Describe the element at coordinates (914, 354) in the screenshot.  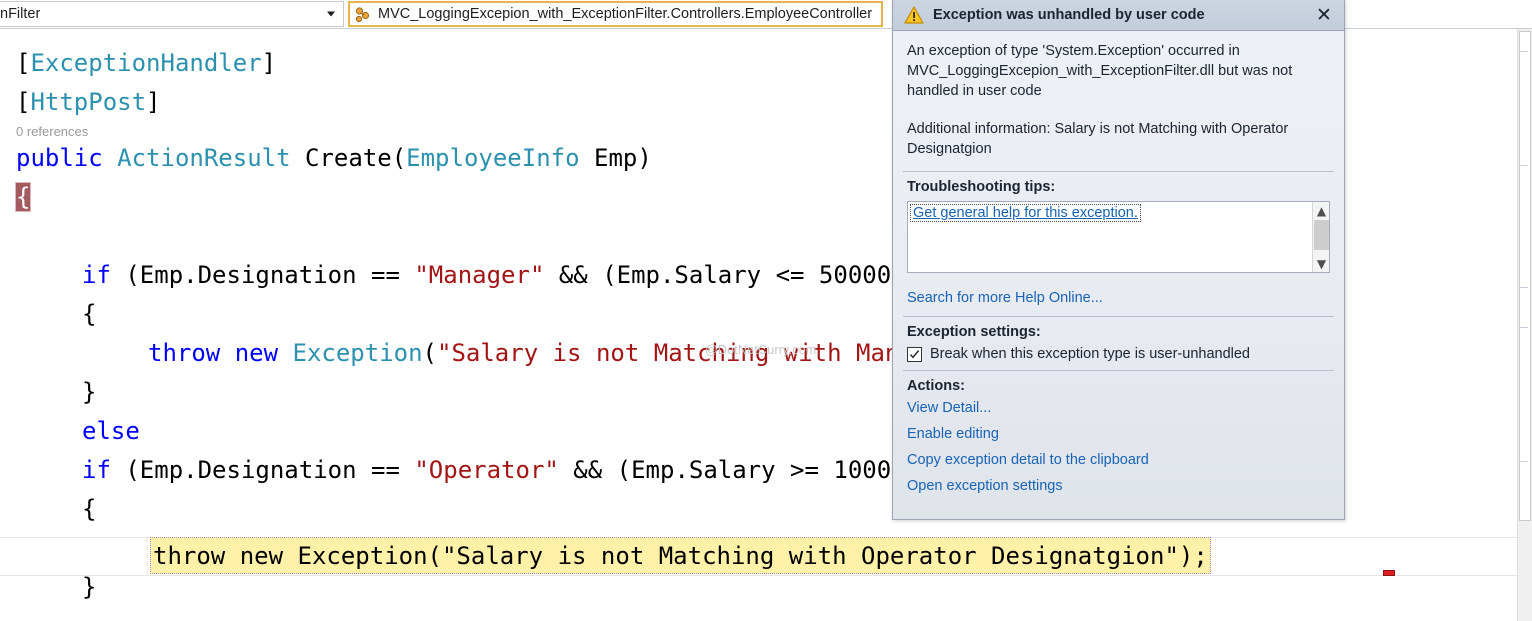
I see `break-on-exception-checkbox` at that location.